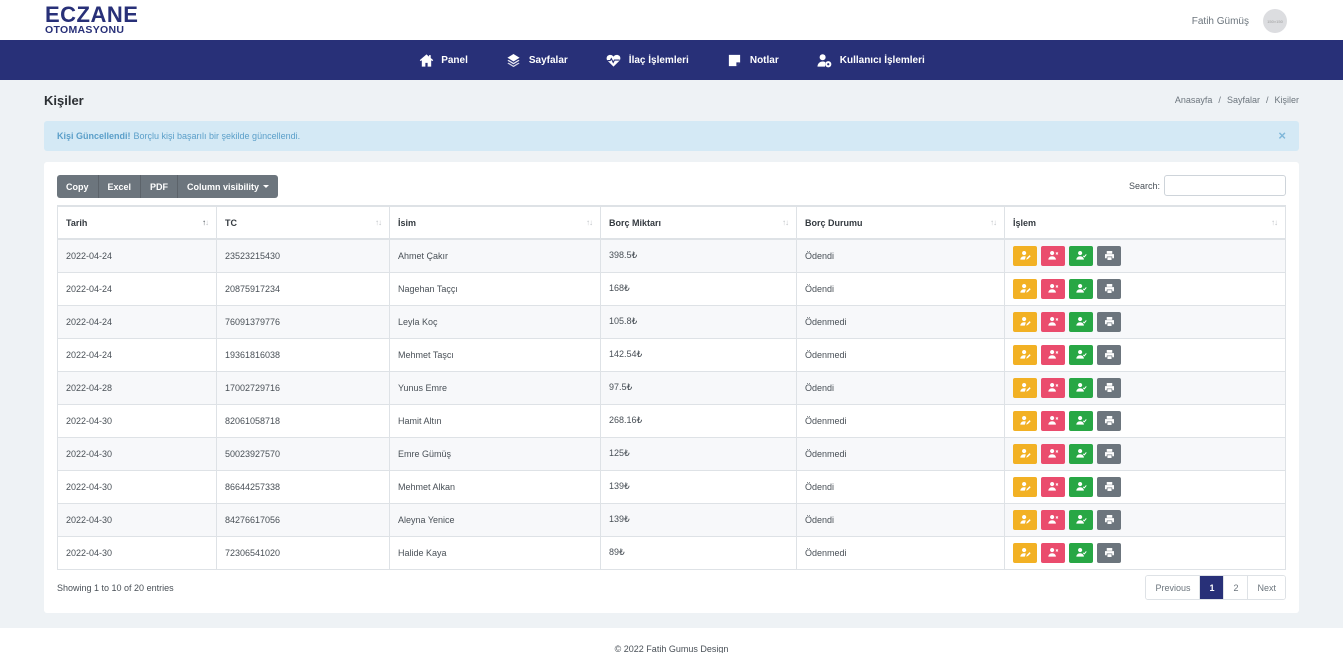 Image resolution: width=1343 pixels, height=653 pixels. Describe the element at coordinates (495, 321) in the screenshot. I see `cell-name: Leyla Koç` at that location.